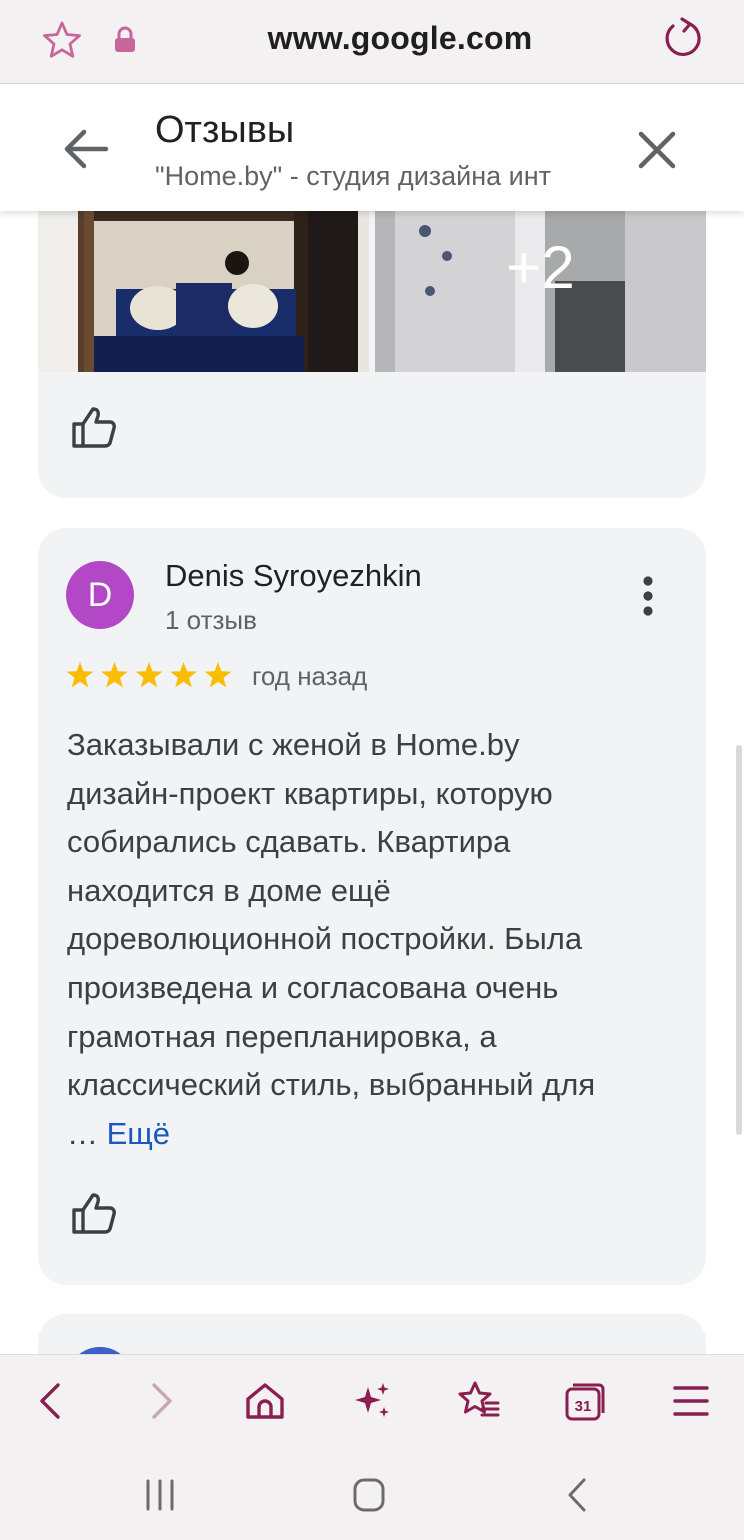  I want to click on review-text-line: дореволюционной постройки. Была, so click(325, 939).